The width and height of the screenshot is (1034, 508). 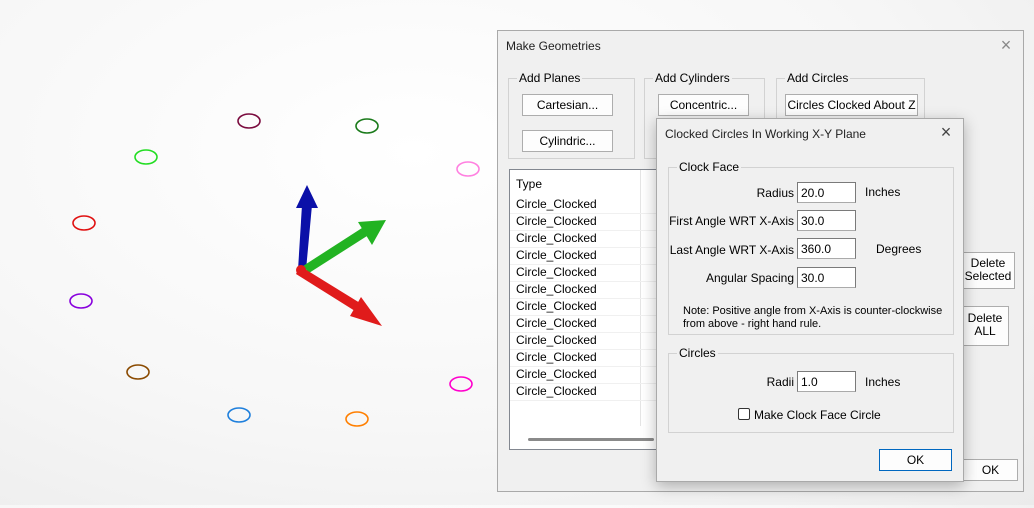 I want to click on add-planes-label: Add Planes, so click(x=550, y=78).